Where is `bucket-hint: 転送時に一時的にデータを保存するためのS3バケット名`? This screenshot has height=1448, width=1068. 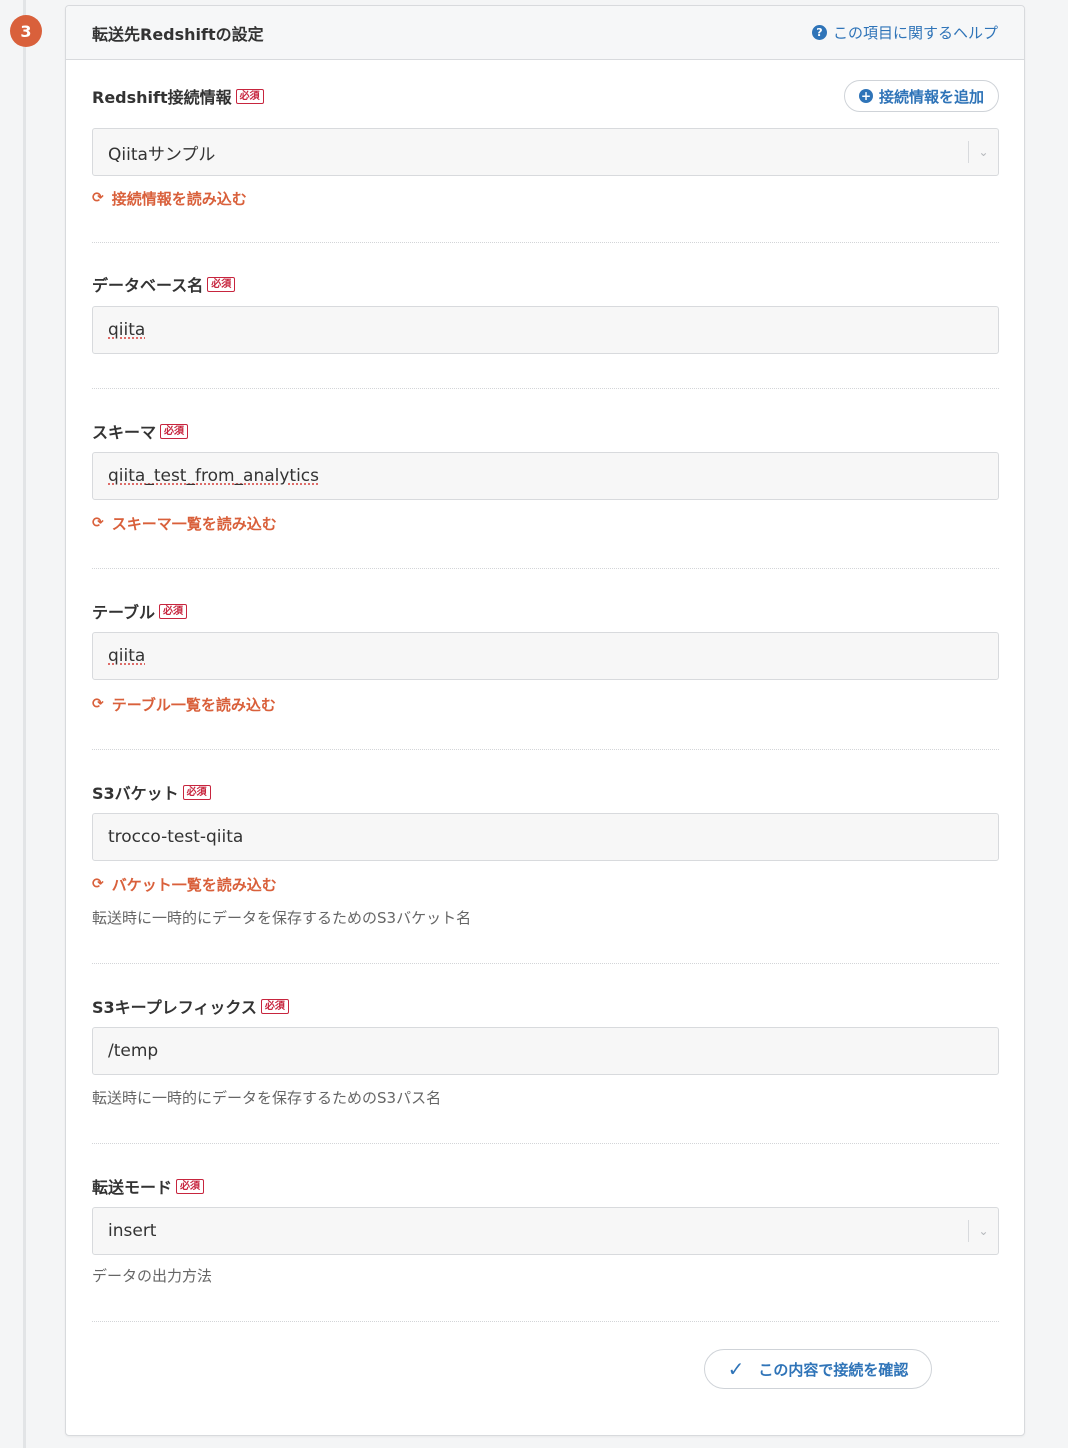
bucket-hint: 転送時に一時的にデータを保存するためのS3バケット名 is located at coordinates (282, 918).